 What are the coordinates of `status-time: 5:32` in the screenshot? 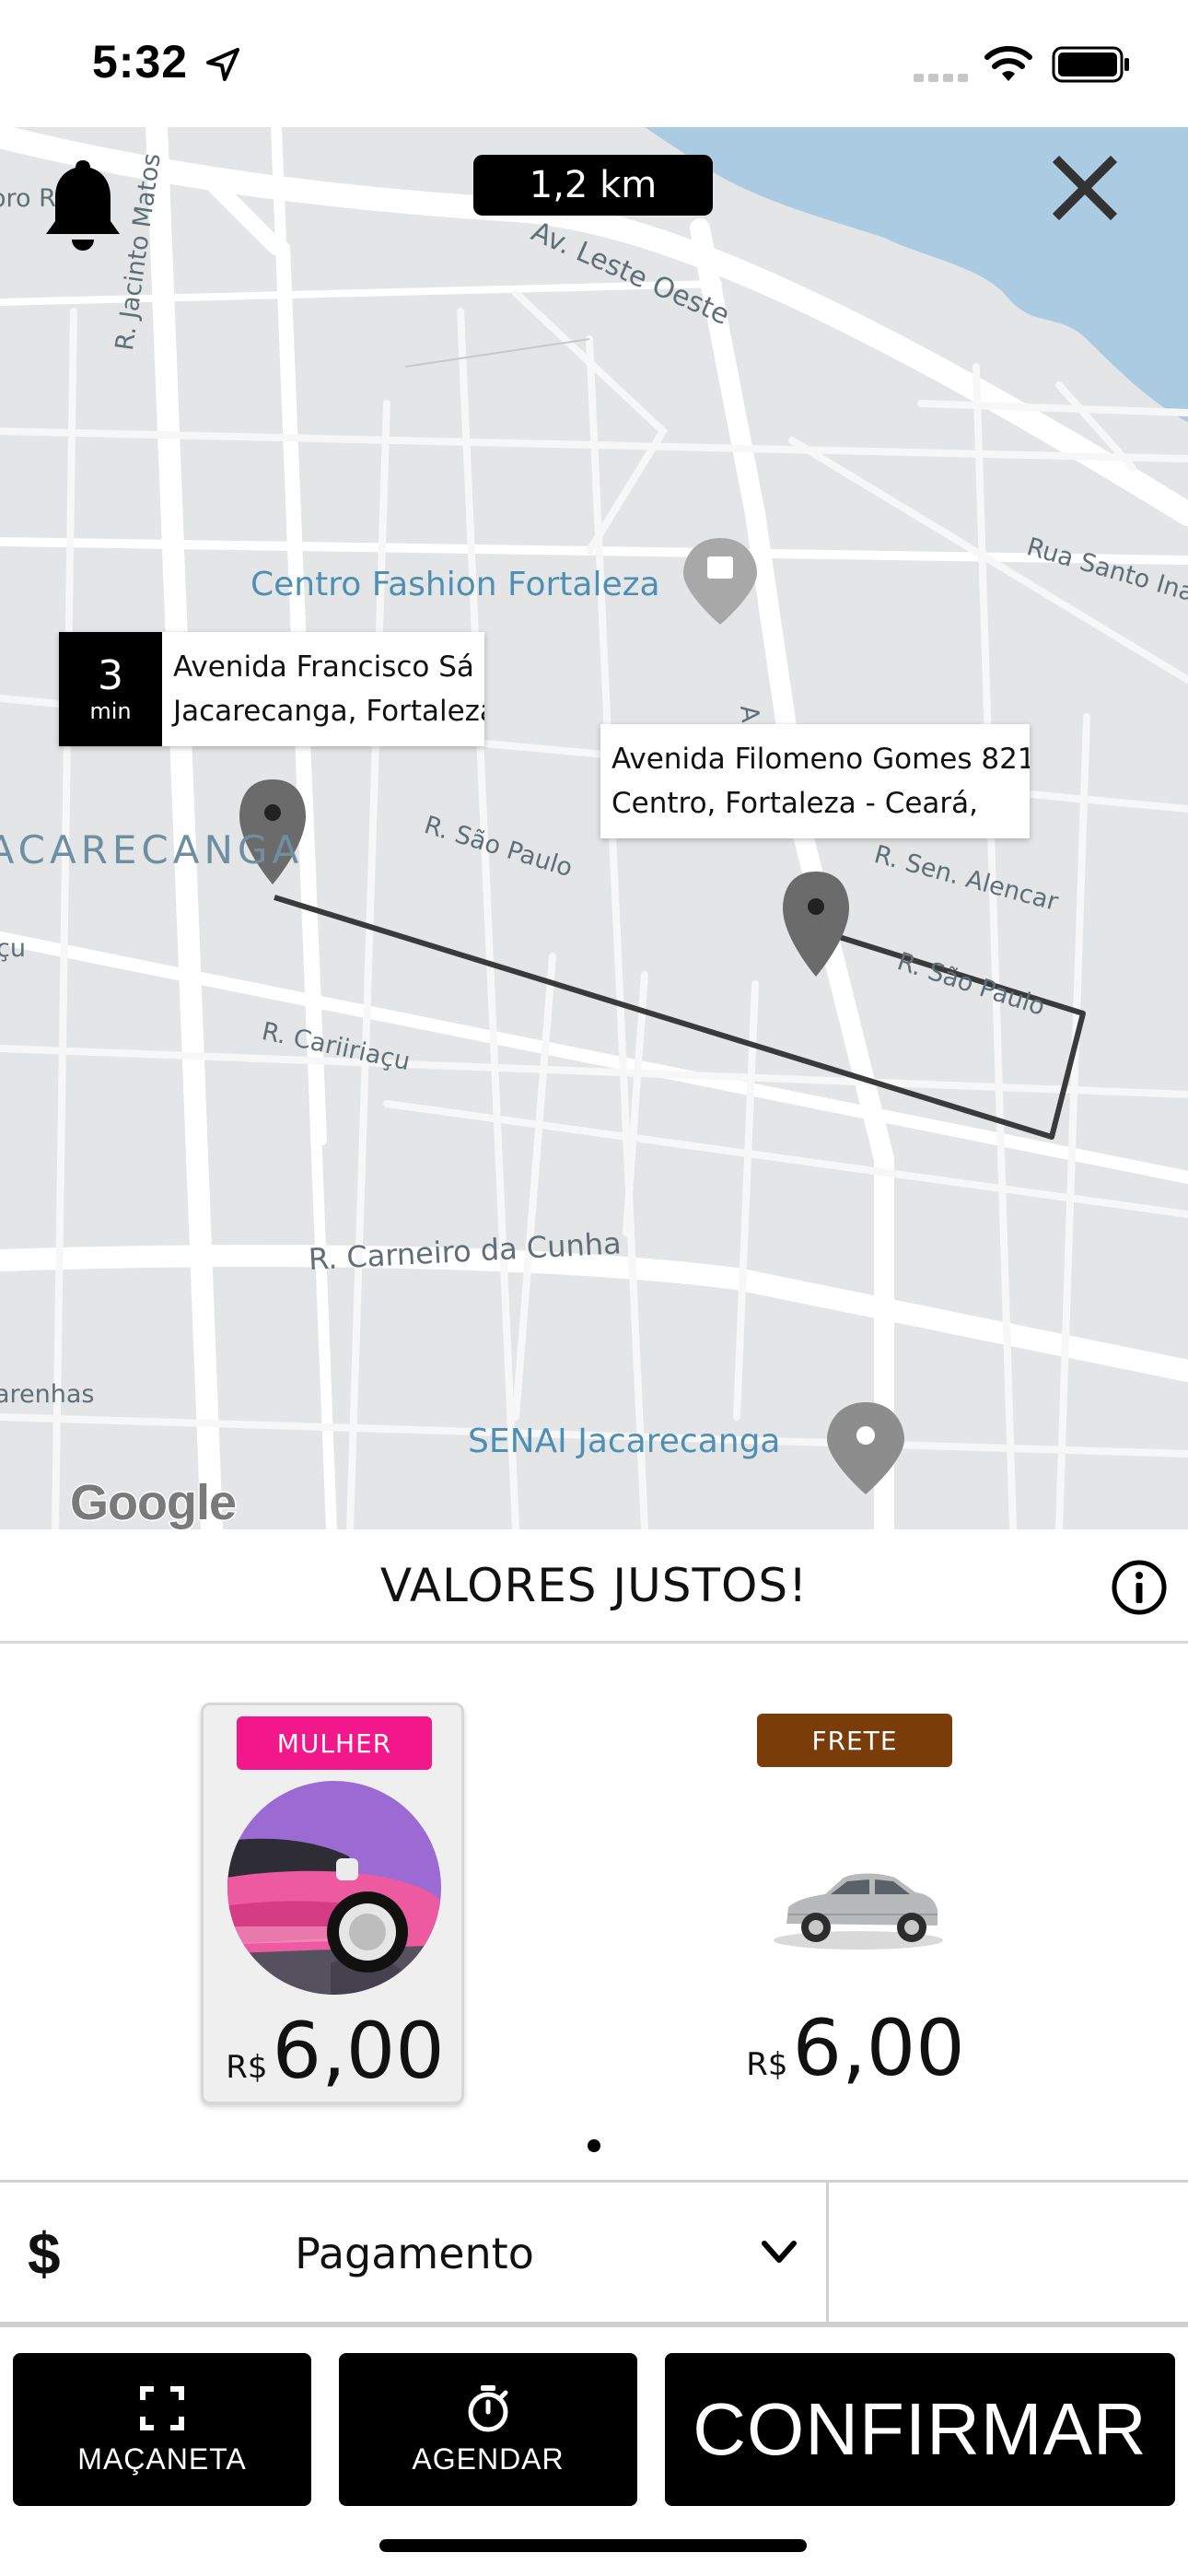 It's located at (140, 62).